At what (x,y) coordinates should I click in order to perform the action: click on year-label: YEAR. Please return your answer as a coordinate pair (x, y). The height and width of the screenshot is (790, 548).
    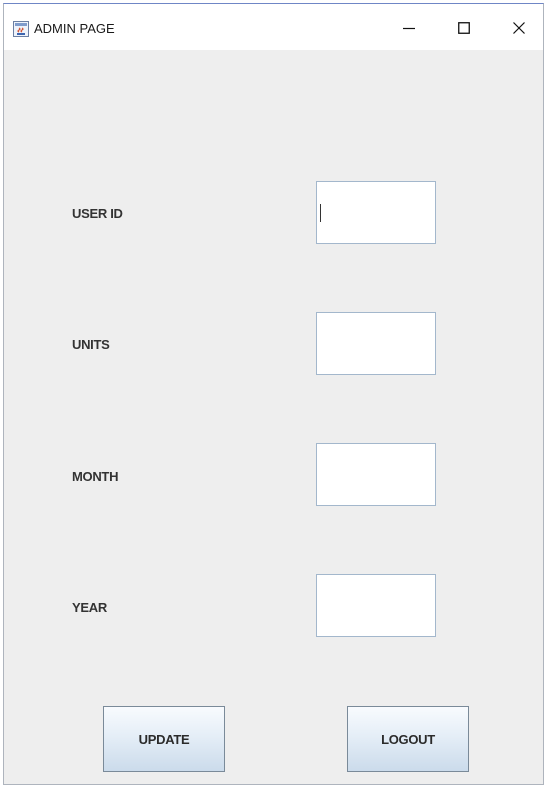
    Looking at the image, I should click on (89, 607).